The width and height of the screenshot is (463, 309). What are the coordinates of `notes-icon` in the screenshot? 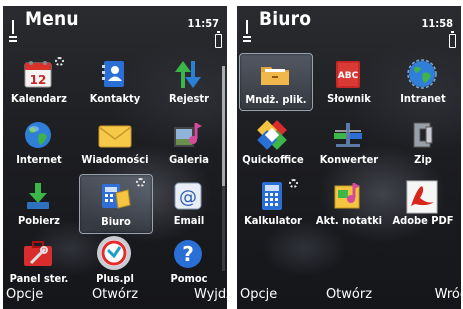 It's located at (348, 196).